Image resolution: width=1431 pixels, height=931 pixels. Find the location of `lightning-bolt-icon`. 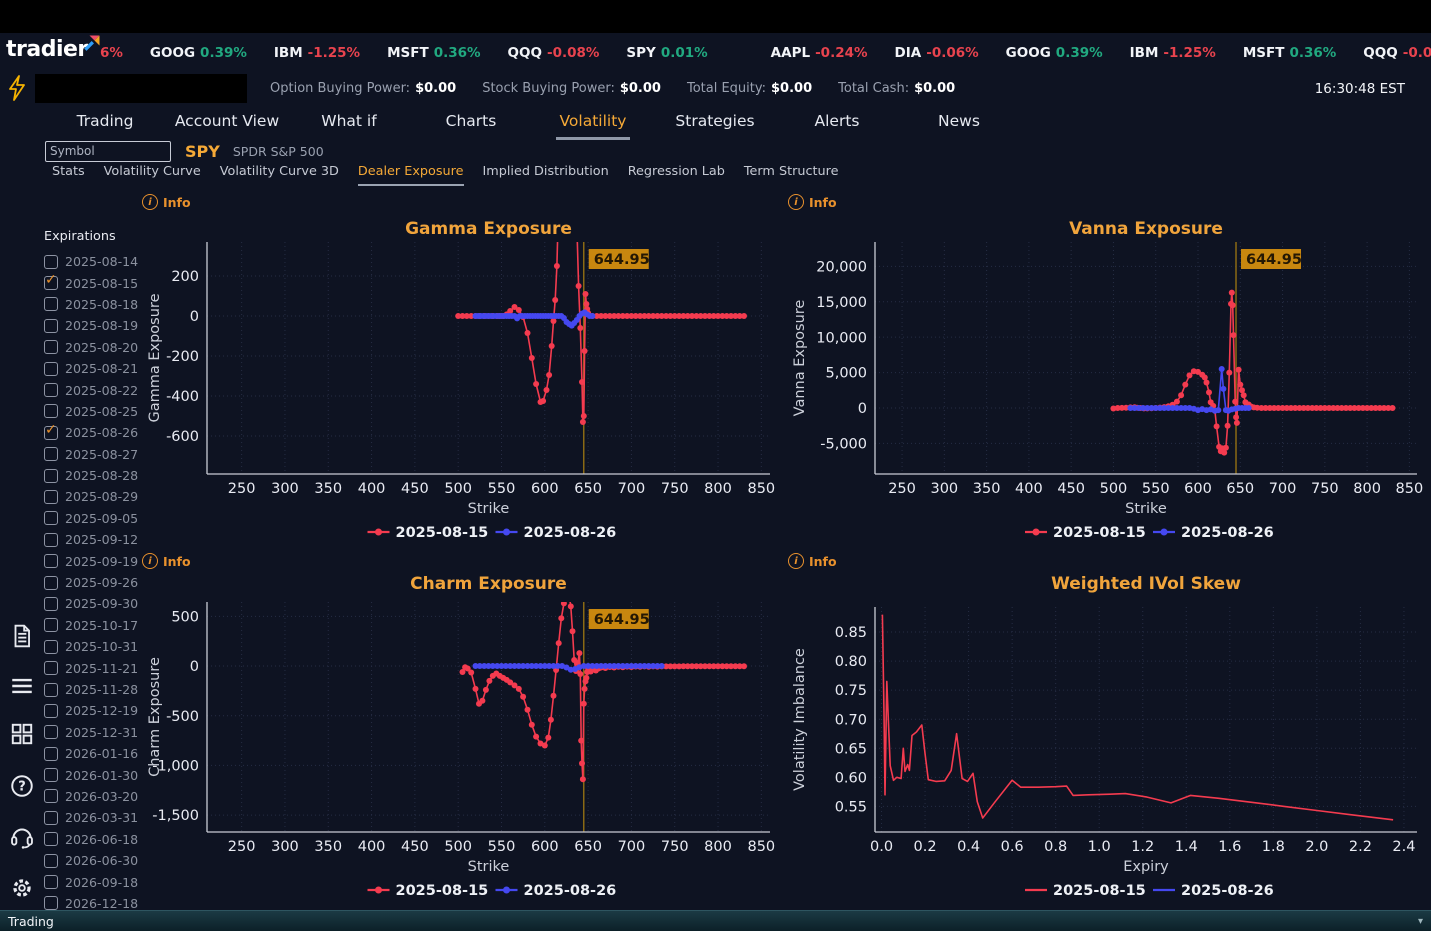

lightning-bolt-icon is located at coordinates (17, 88).